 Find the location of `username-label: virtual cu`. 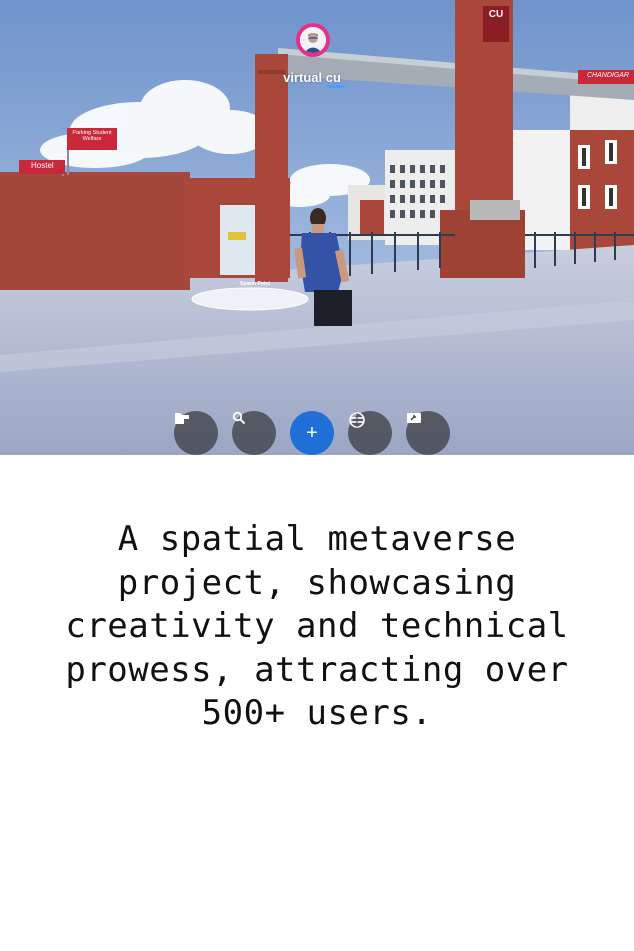

username-label: virtual cu is located at coordinates (312, 77).